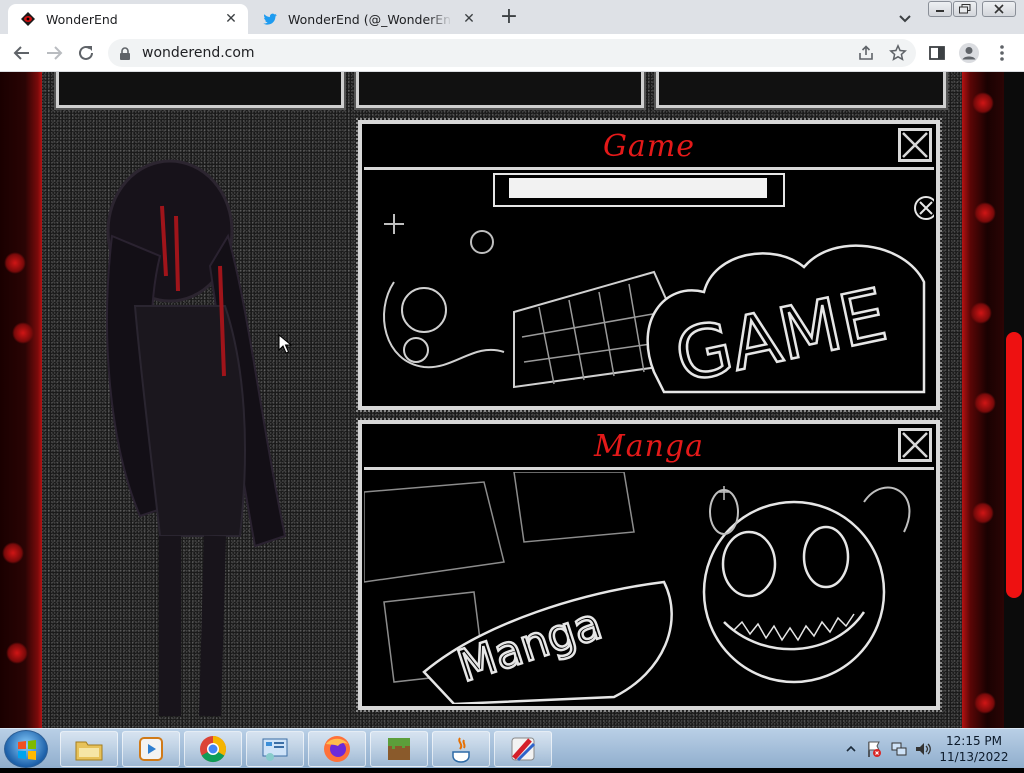 Image resolution: width=1024 pixels, height=773 pixels. Describe the element at coordinates (974, 749) in the screenshot. I see `system-clock: 12:15 PM 11/13/2022` at that location.